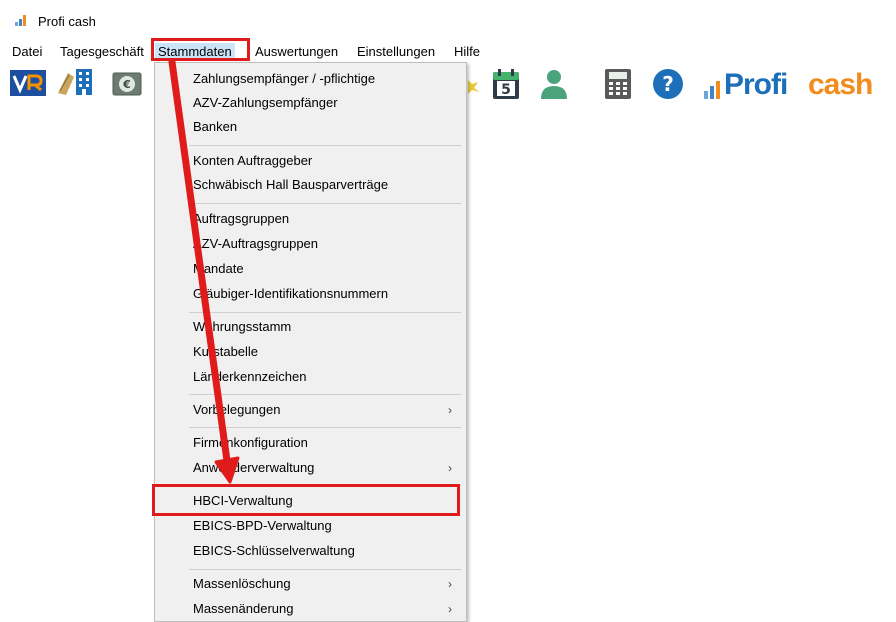 This screenshot has width=896, height=622. I want to click on menu-item-banken: Banken, so click(310, 127).